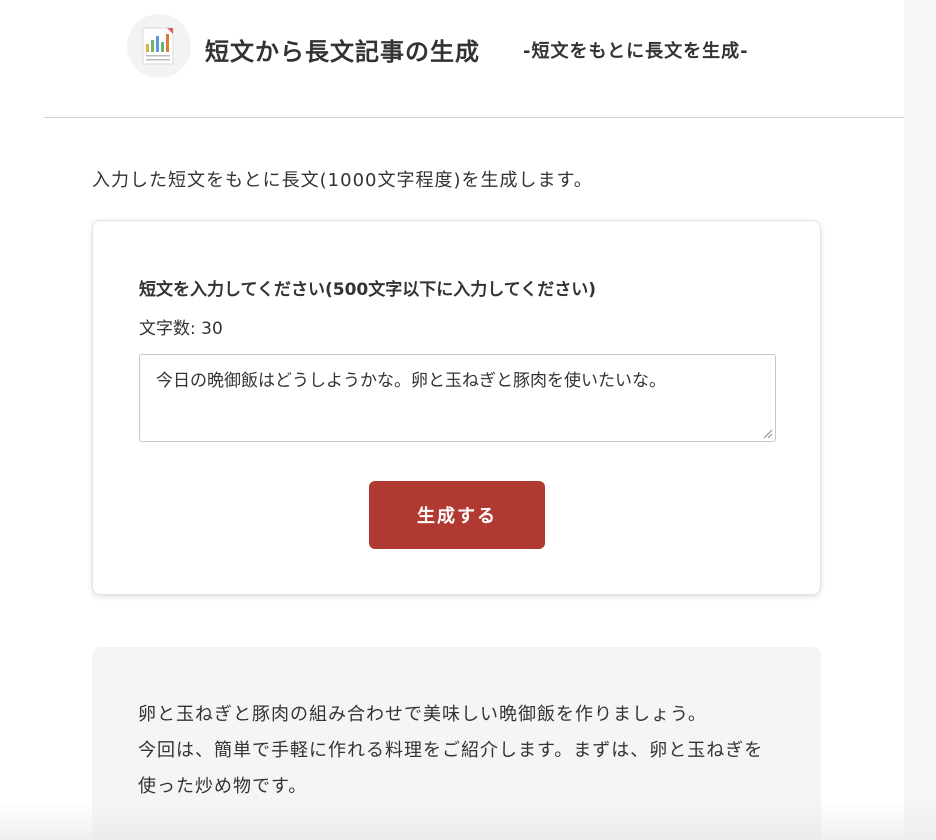 This screenshot has height=840, width=936. I want to click on page-subtitle: -短文をもとに長文を生成-, so click(636, 51).